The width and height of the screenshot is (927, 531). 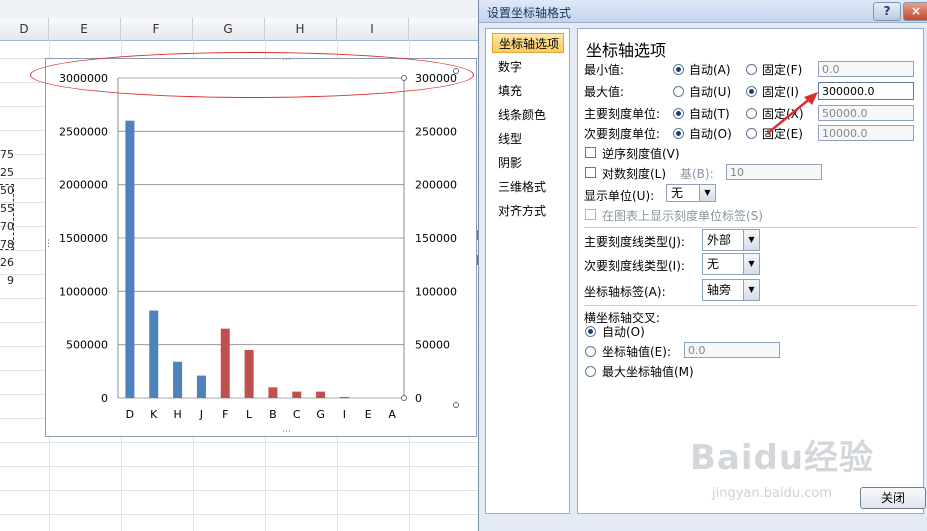 What do you see at coordinates (915, 11) in the screenshot?
I see `close-icon: ×` at bounding box center [915, 11].